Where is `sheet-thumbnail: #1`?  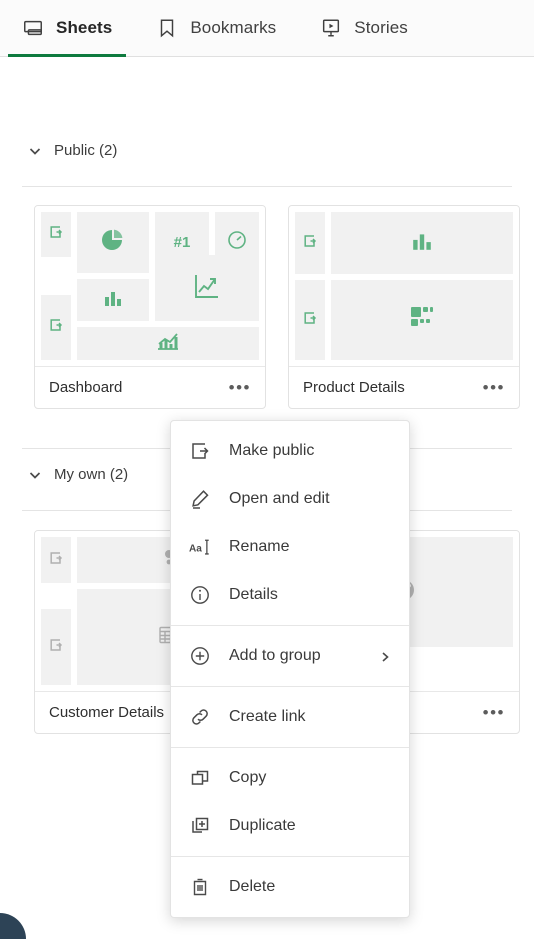
sheet-thumbnail: #1 is located at coordinates (150, 286).